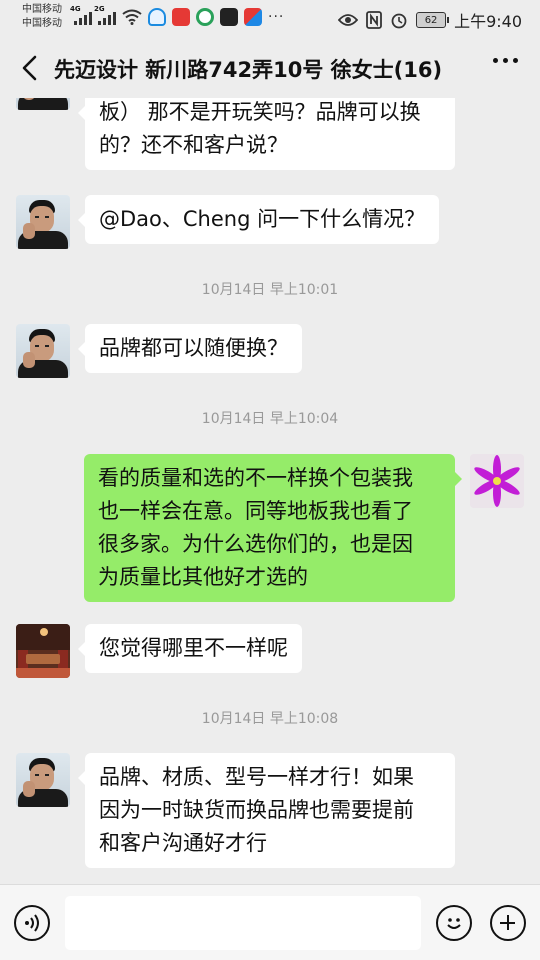 The width and height of the screenshot is (540, 960). I want to click on battery-icon: 62, so click(433, 20).